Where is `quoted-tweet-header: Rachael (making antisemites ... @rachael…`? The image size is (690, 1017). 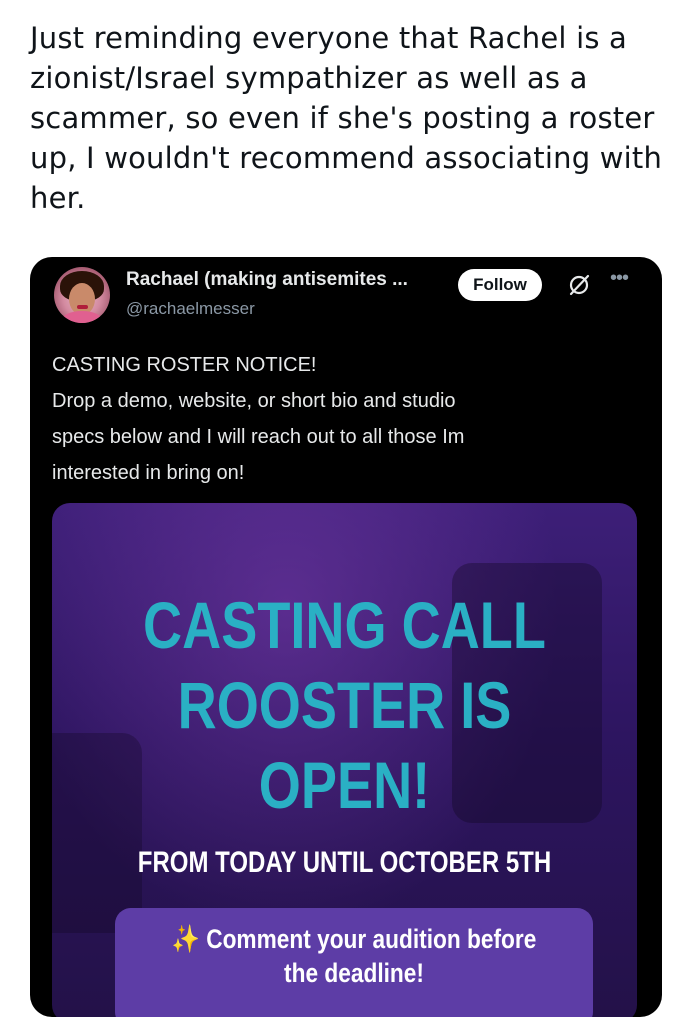
quoted-tweet-header: Rachael (making antisemites ... @rachael… is located at coordinates (346, 297).